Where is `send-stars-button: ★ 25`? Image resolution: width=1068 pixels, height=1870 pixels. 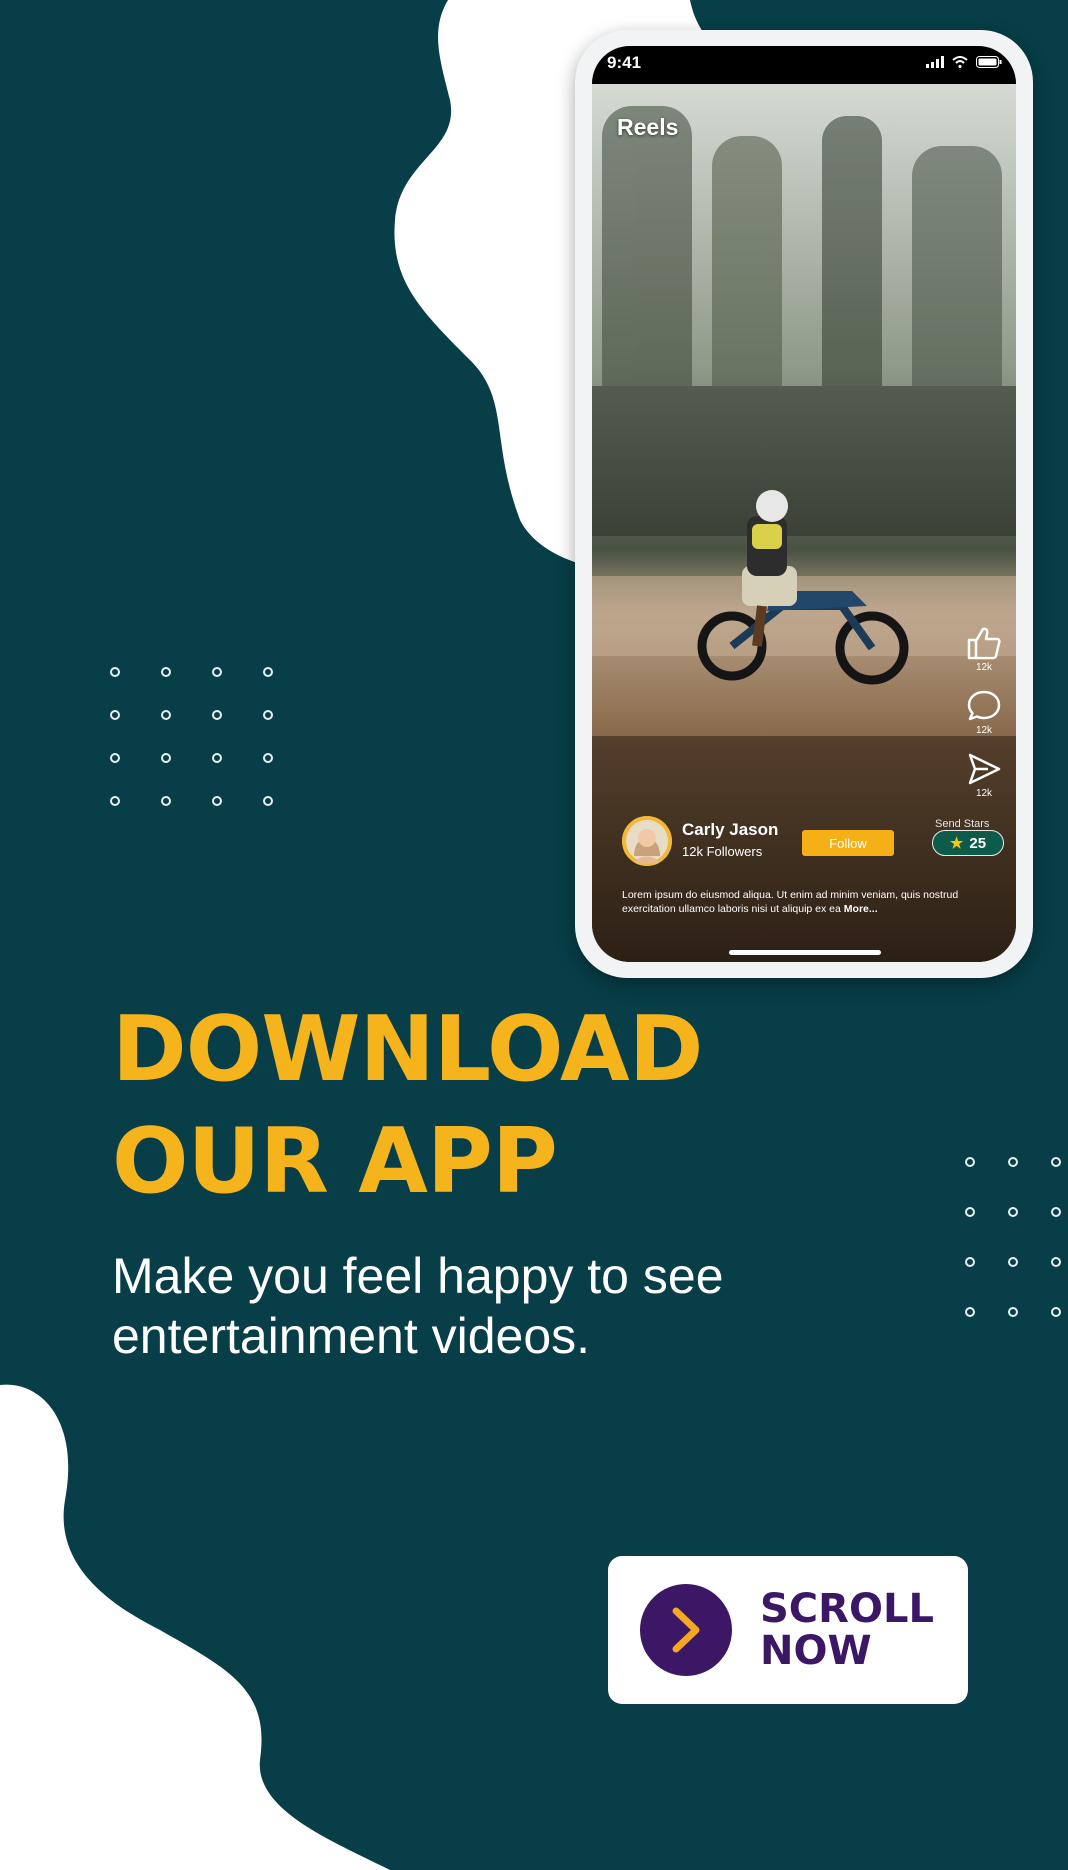 send-stars-button: ★ 25 is located at coordinates (968, 843).